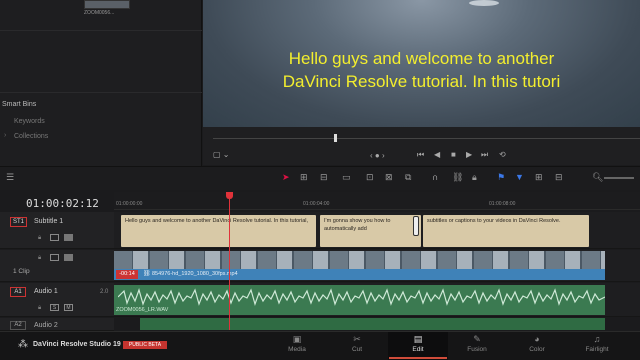  What do you see at coordinates (21, 271) in the screenshot?
I see `video-track-clip-count: 1 Clip` at bounding box center [21, 271].